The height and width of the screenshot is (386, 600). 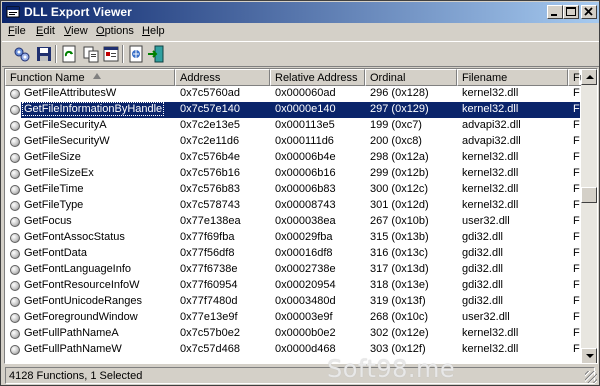 What do you see at coordinates (210, 333) in the screenshot?
I see `address-cell: 0x7c57b0e2` at bounding box center [210, 333].